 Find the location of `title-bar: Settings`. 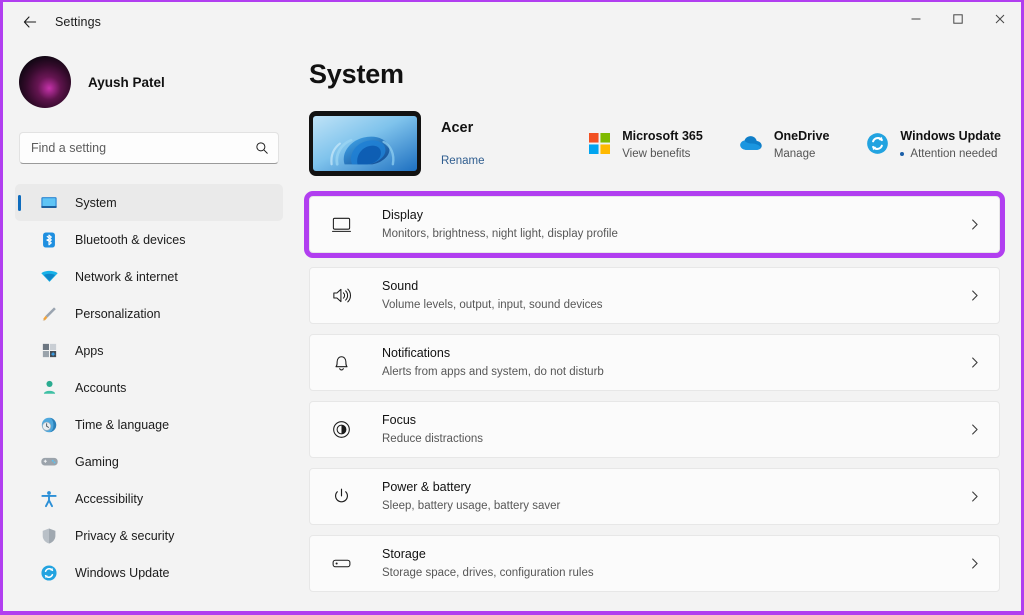

title-bar: Settings is located at coordinates (512, 22).